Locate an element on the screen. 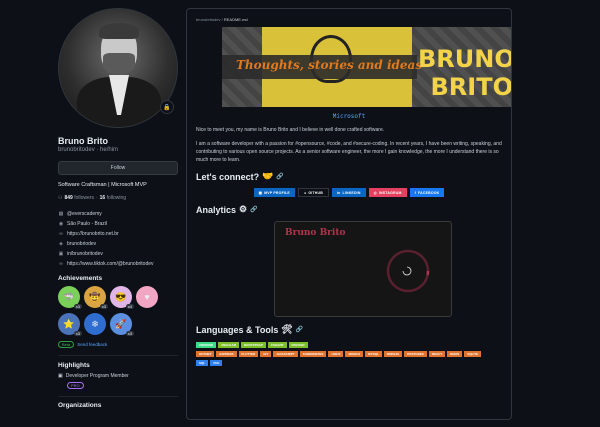  yolo-icon: 😎 x4 is located at coordinates (122, 297).